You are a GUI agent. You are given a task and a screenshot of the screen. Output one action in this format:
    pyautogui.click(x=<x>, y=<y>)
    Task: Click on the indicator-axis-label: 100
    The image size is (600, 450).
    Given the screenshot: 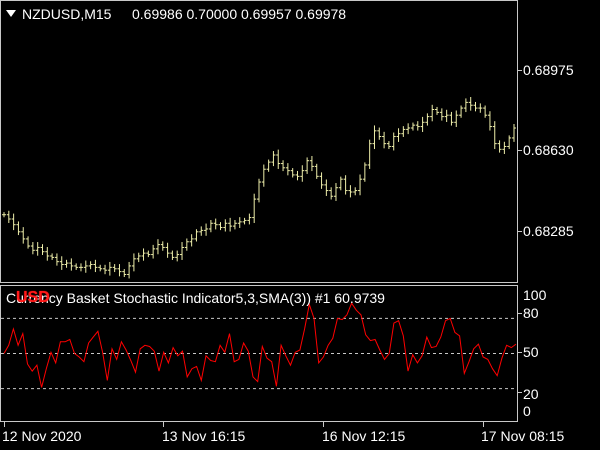 What is the action you would take?
    pyautogui.click(x=535, y=295)
    